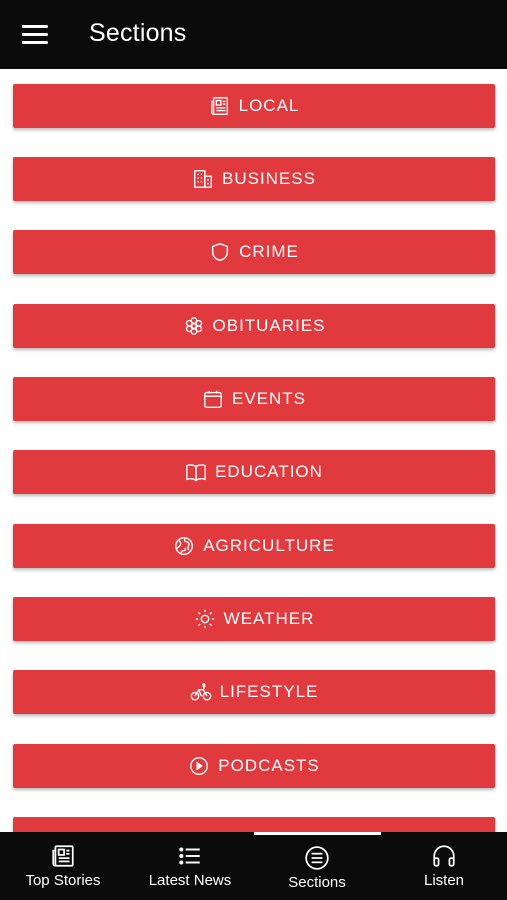  What do you see at coordinates (203, 179) in the screenshot?
I see `building-icon` at bounding box center [203, 179].